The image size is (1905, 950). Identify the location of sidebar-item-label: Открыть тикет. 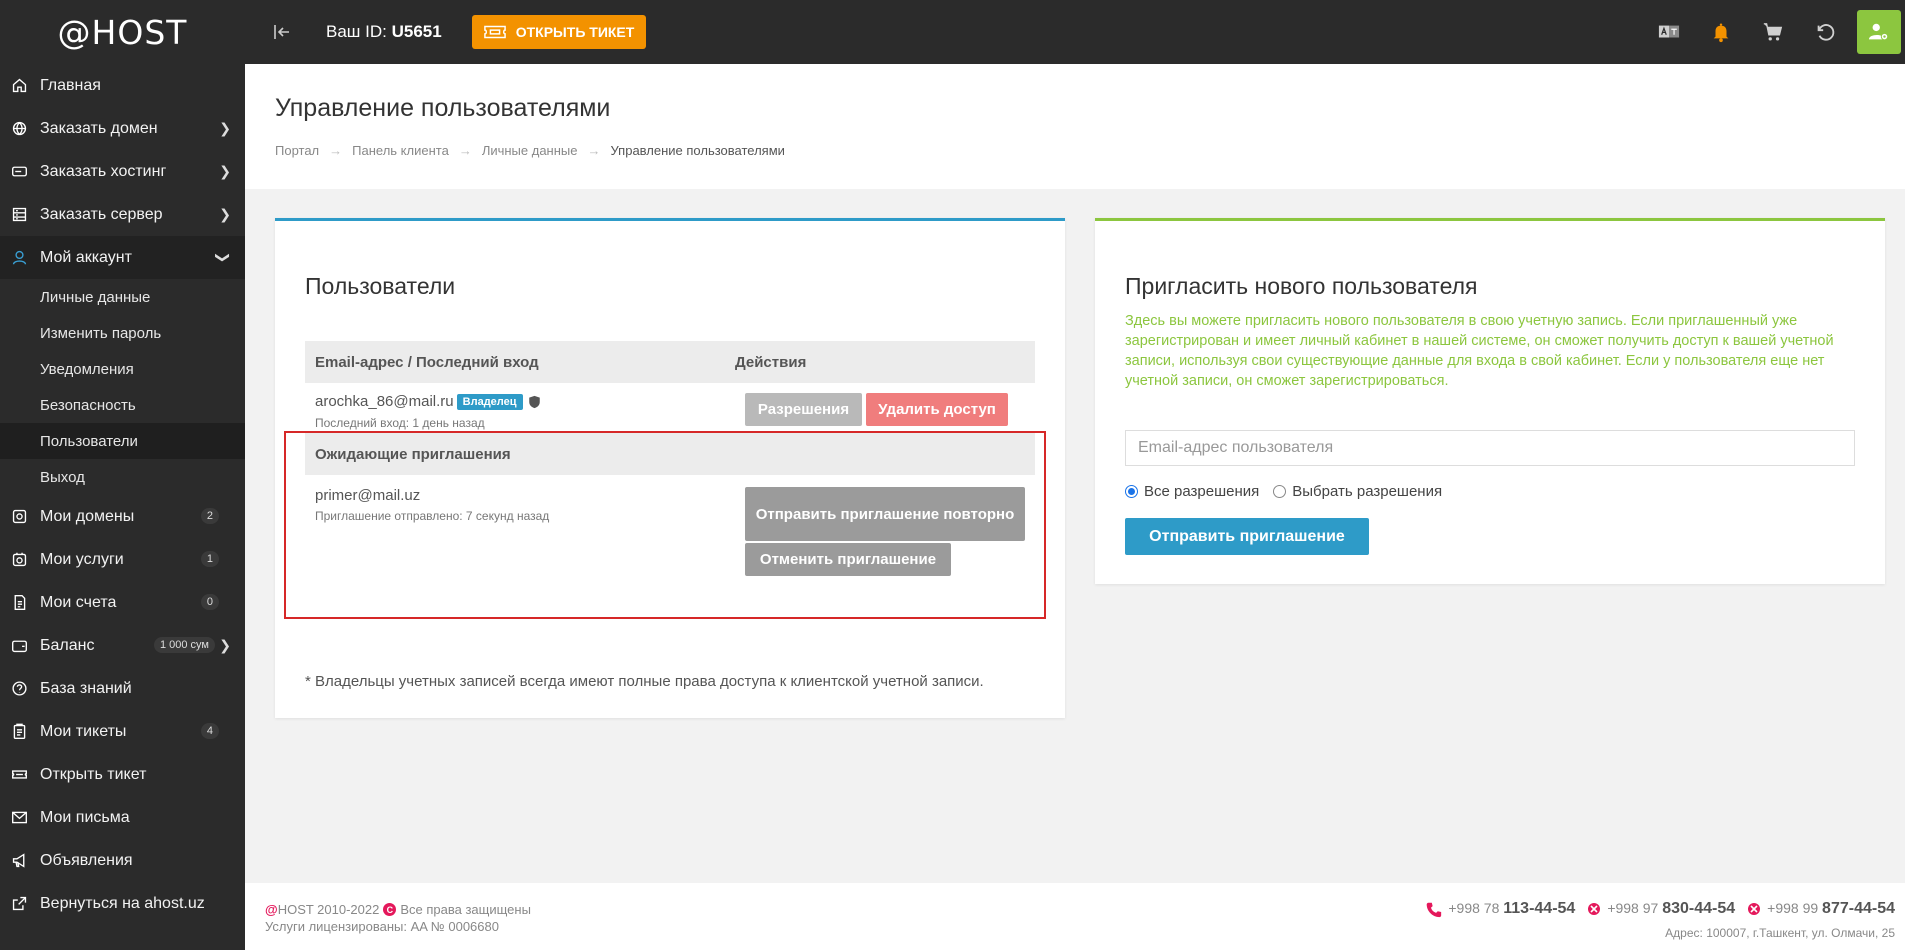
(93, 774).